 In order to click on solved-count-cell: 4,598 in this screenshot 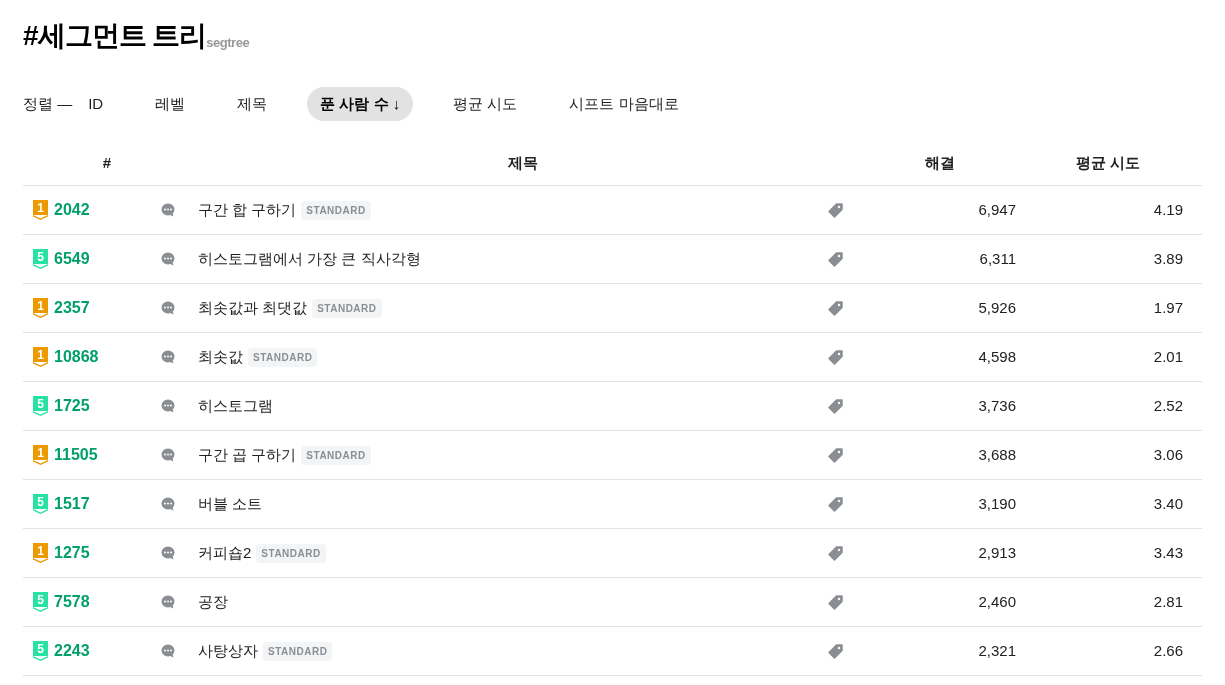, I will do `click(997, 356)`.